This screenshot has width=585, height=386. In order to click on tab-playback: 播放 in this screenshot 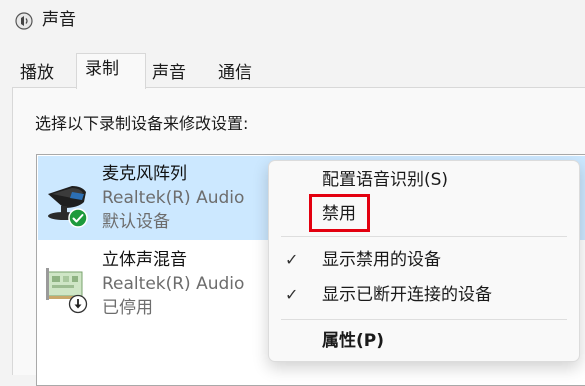, I will do `click(44, 73)`.